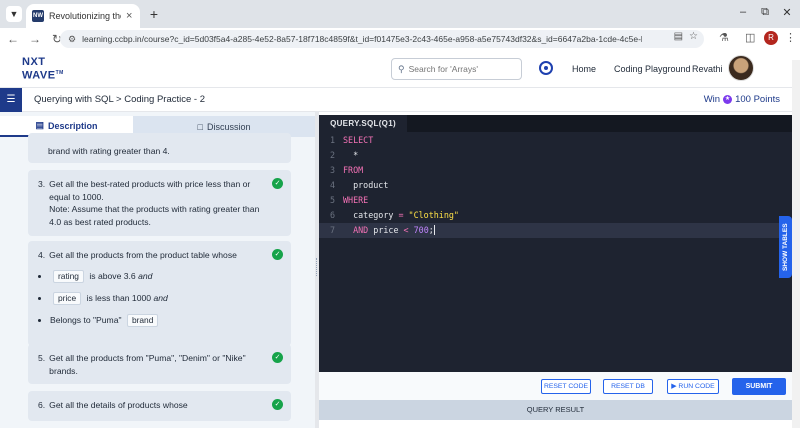  I want to click on close-tab-icon: ×, so click(129, 16).